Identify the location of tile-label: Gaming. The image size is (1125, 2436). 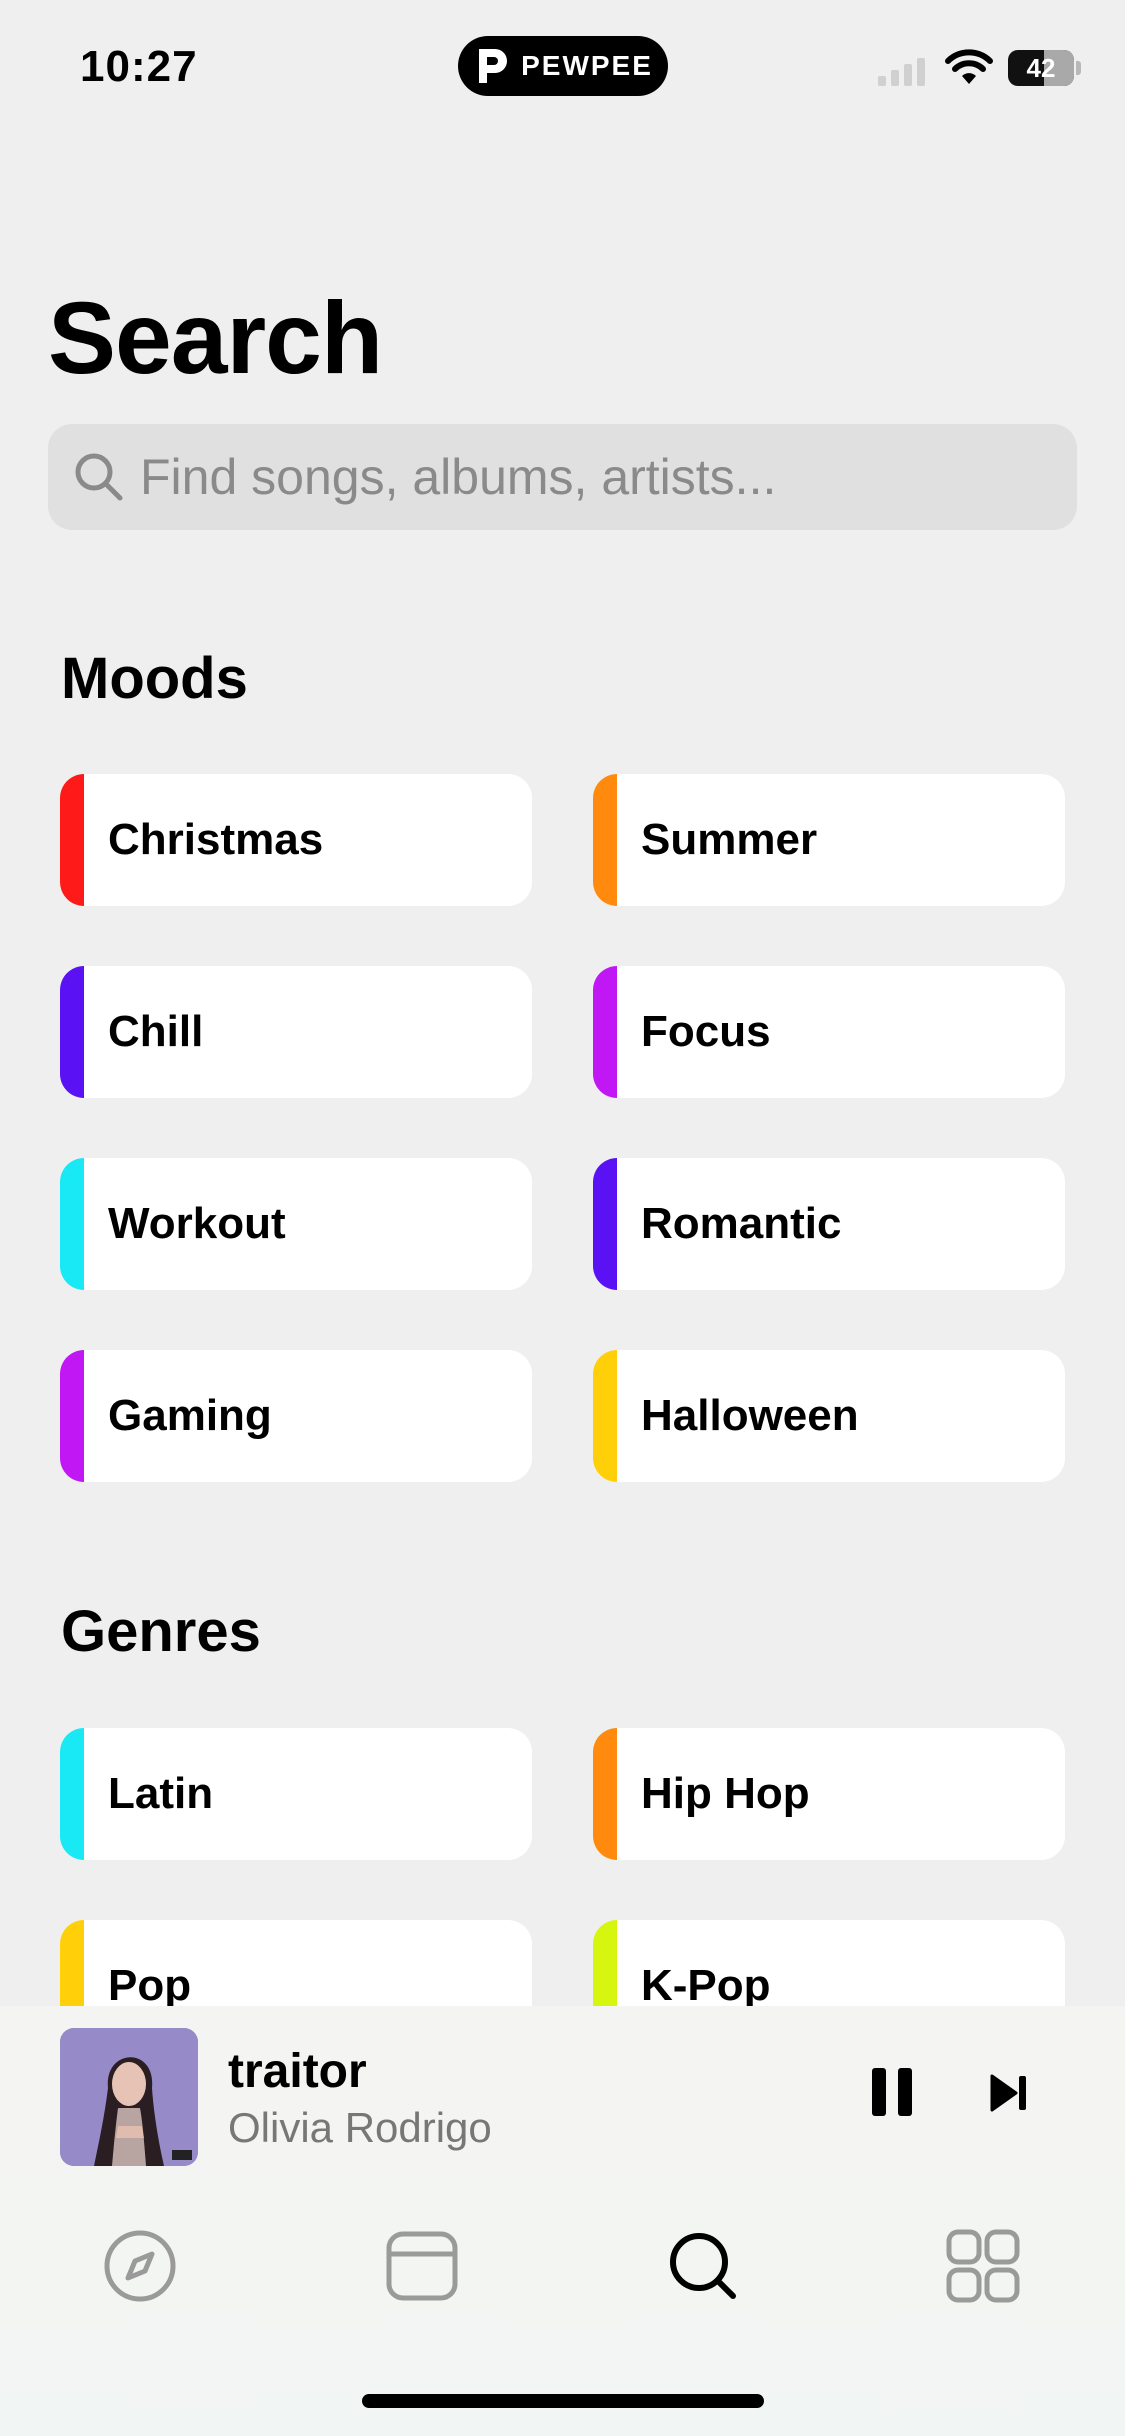
(190, 1415).